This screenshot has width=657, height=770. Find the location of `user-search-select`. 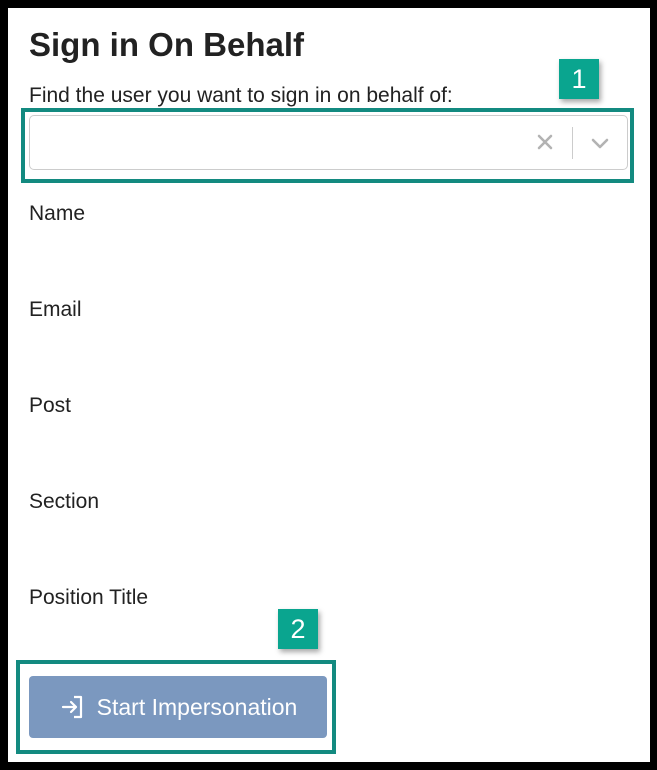

user-search-select is located at coordinates (328, 142).